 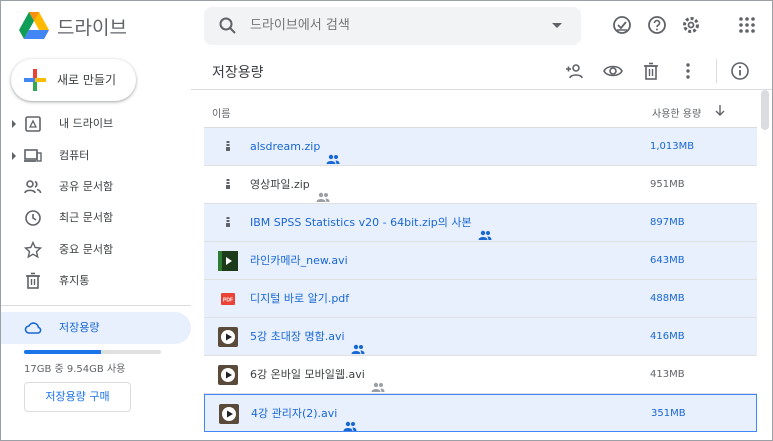 What do you see at coordinates (691, 25) in the screenshot?
I see `gear-icon` at bounding box center [691, 25].